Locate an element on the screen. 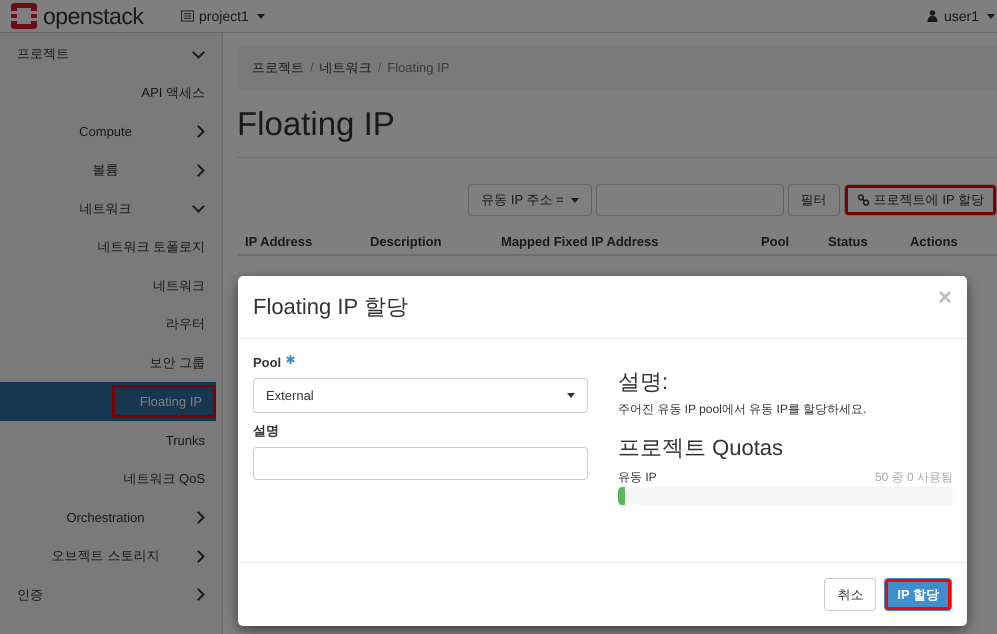 The height and width of the screenshot is (634, 997). sidebar-item: 네트워크 QoS is located at coordinates (111, 479).